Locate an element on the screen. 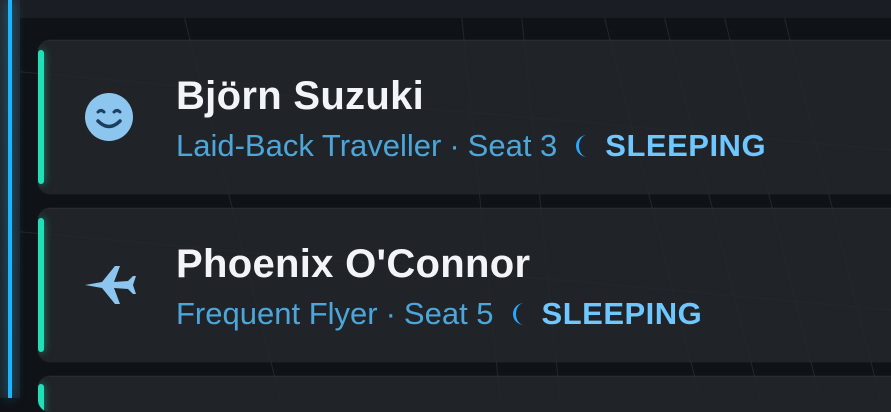 The width and height of the screenshot is (891, 412). left-accent-bar is located at coordinates (10, 199).